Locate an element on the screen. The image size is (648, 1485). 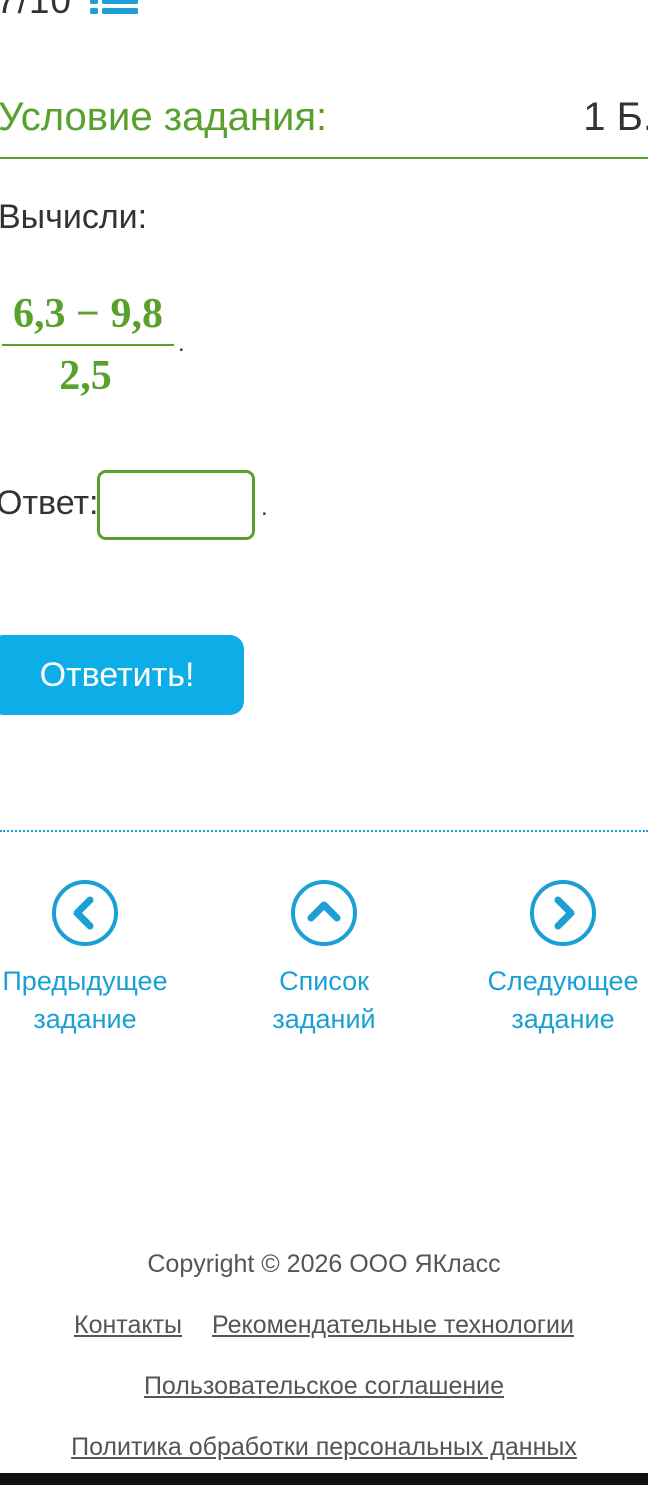
chevron-left-circle-icon is located at coordinates (85, 913).